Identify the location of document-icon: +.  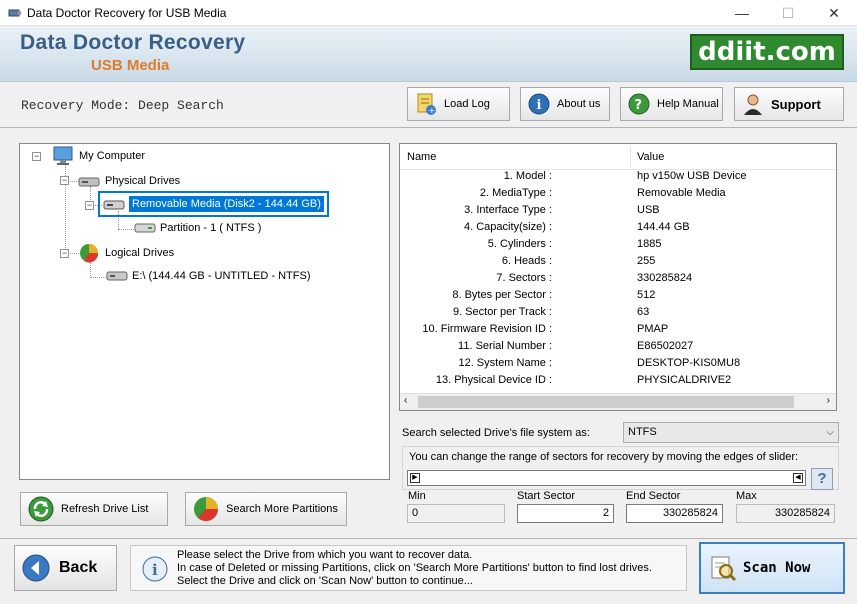
(426, 104).